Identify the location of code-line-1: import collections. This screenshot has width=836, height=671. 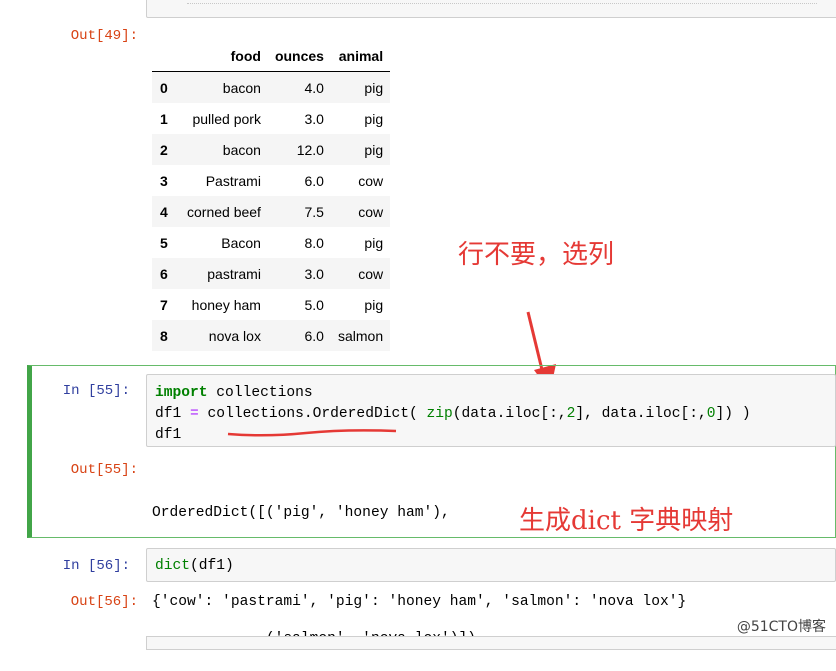
(495, 393).